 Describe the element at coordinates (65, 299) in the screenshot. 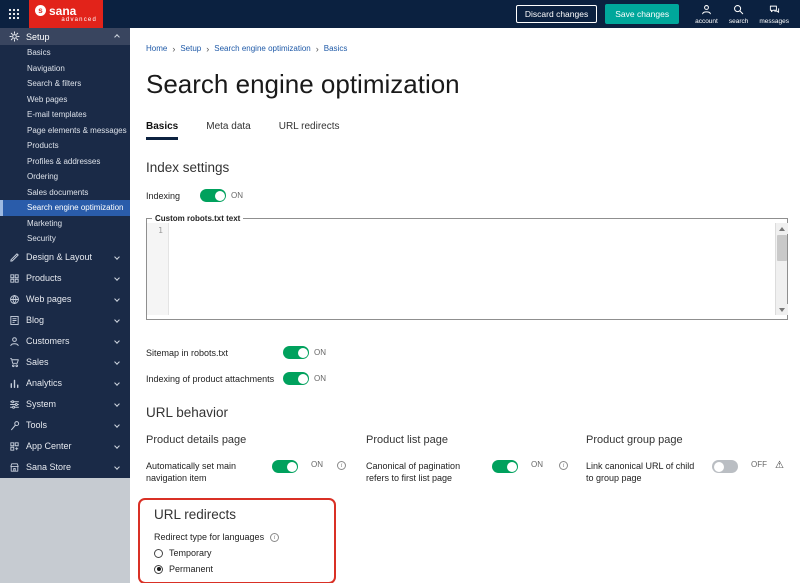

I see `sidebar-item-web-pages-main: Web pages` at that location.